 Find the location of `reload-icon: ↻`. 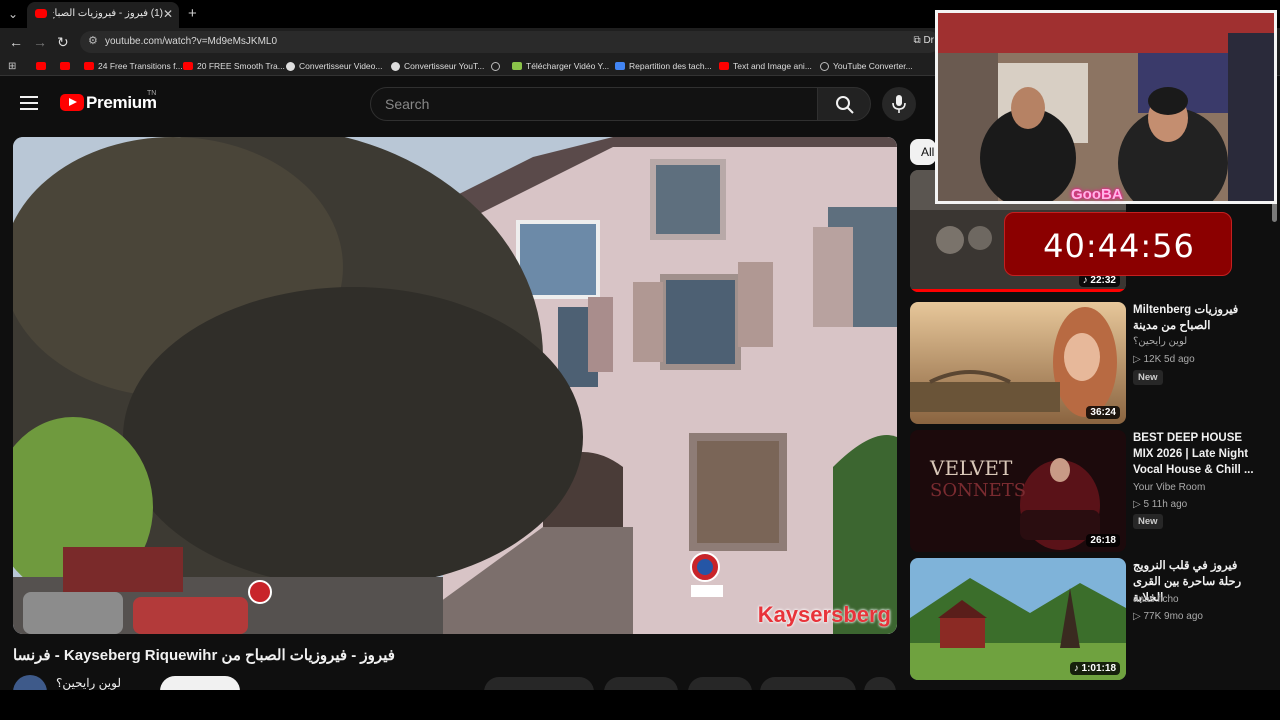

reload-icon: ↻ is located at coordinates (63, 42).